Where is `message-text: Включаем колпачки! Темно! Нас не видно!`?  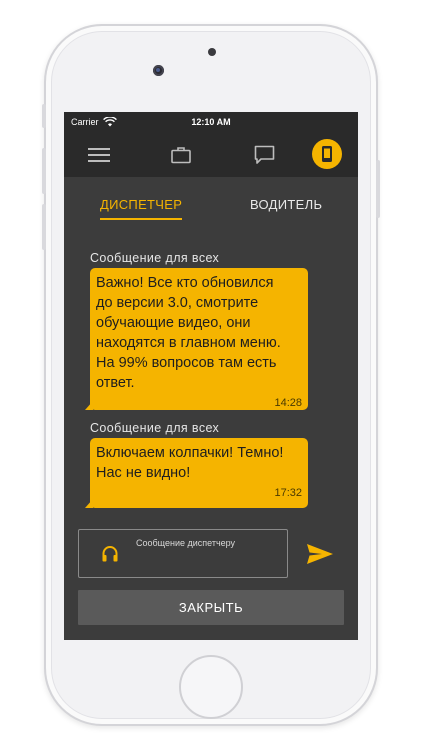 message-text: Включаем колпачки! Темно! Нас не видно! is located at coordinates (190, 463).